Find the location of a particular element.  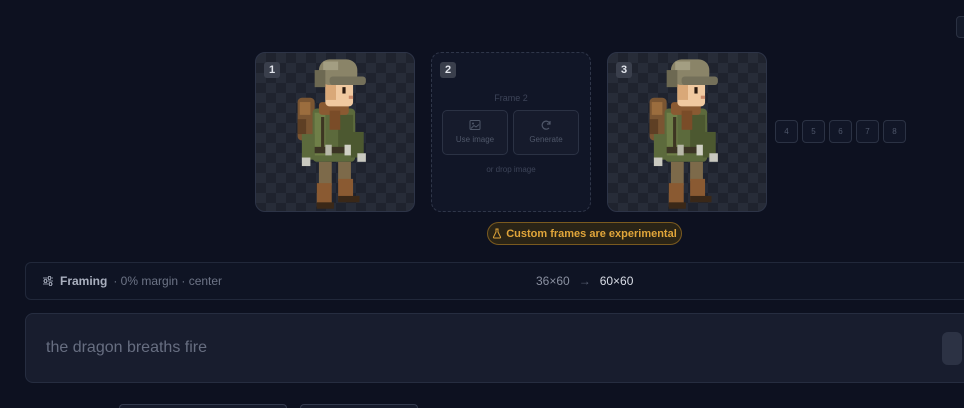

prompt-text: the dragon breaths fire is located at coordinates (126, 348).